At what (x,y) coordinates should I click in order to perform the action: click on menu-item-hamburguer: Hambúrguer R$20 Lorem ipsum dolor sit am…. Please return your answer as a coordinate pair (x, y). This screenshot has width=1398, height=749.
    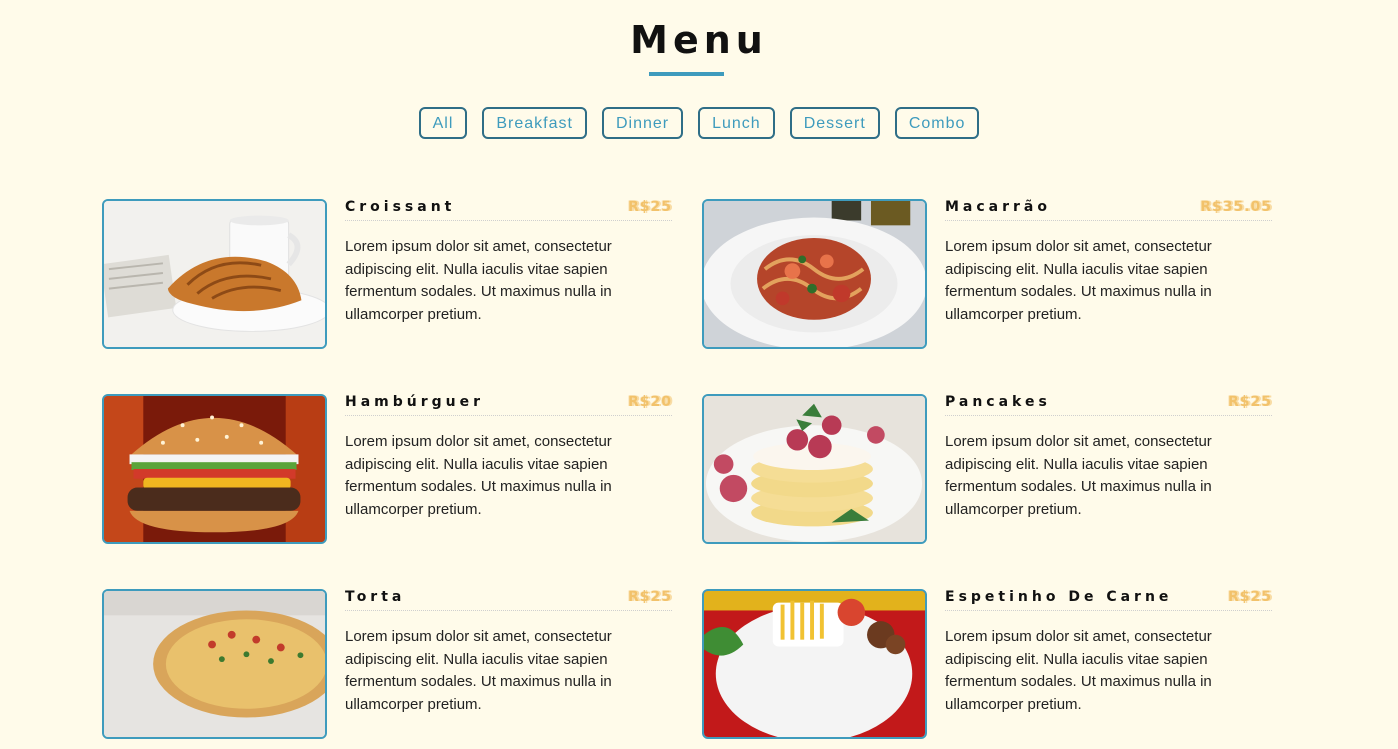
    Looking at the image, I should click on (387, 474).